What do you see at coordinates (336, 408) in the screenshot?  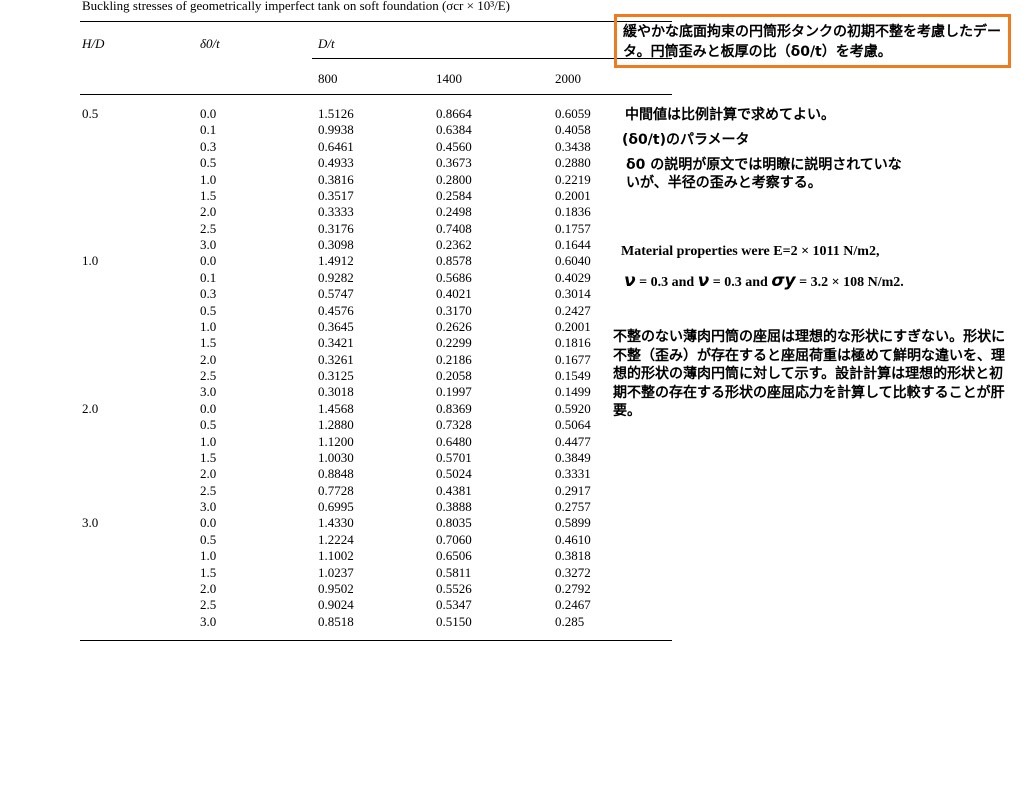 I see `value-dt-800: 1.4568` at bounding box center [336, 408].